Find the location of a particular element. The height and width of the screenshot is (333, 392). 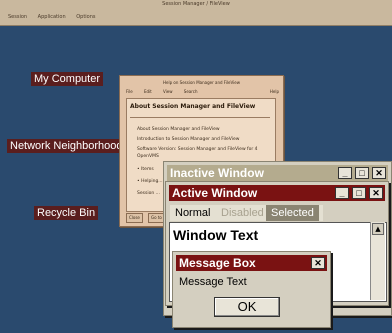

menu-options: Options is located at coordinates (85, 17).